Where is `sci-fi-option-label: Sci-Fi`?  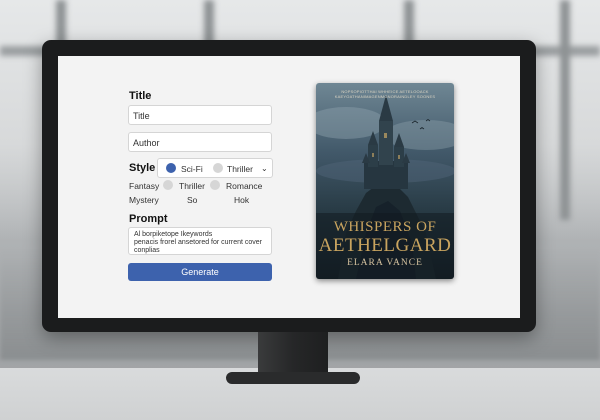
sci-fi-option-label: Sci-Fi is located at coordinates (192, 169).